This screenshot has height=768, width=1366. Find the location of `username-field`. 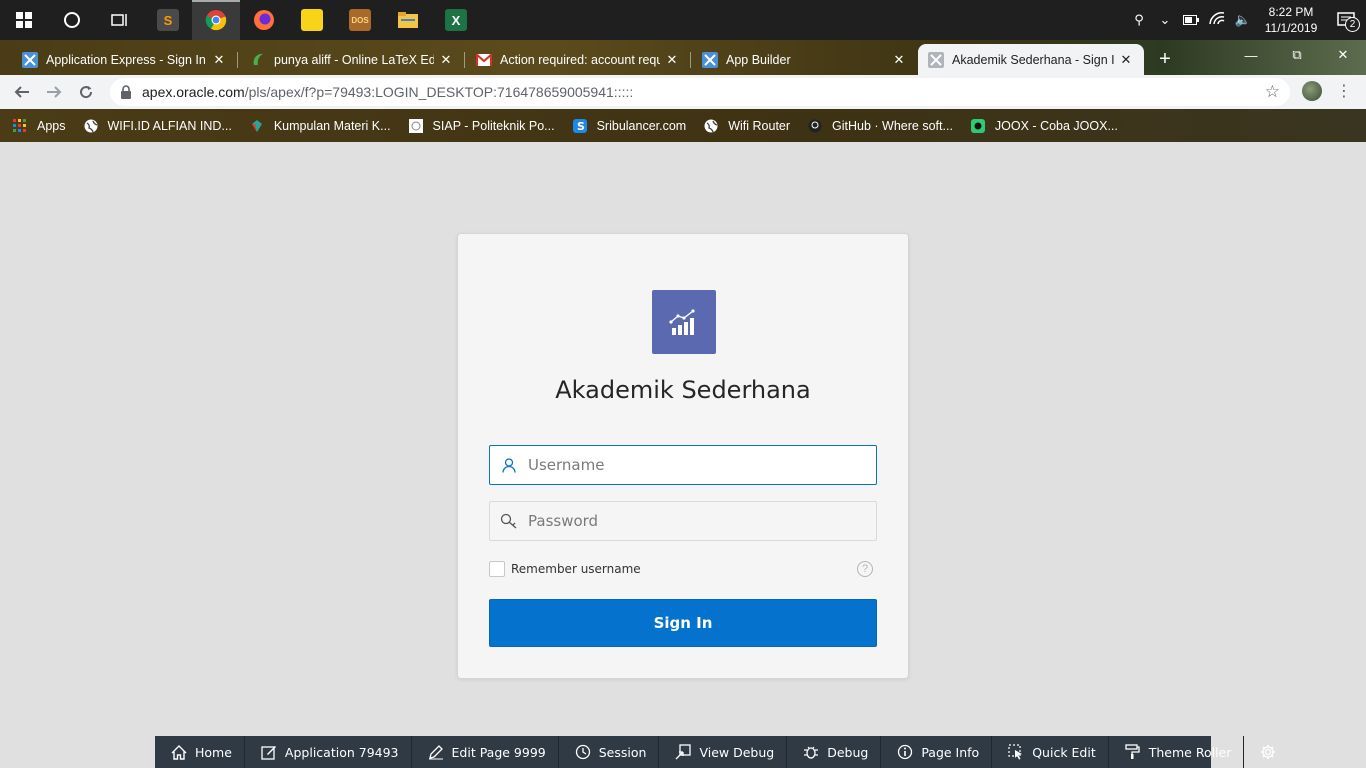

username-field is located at coordinates (683, 465).